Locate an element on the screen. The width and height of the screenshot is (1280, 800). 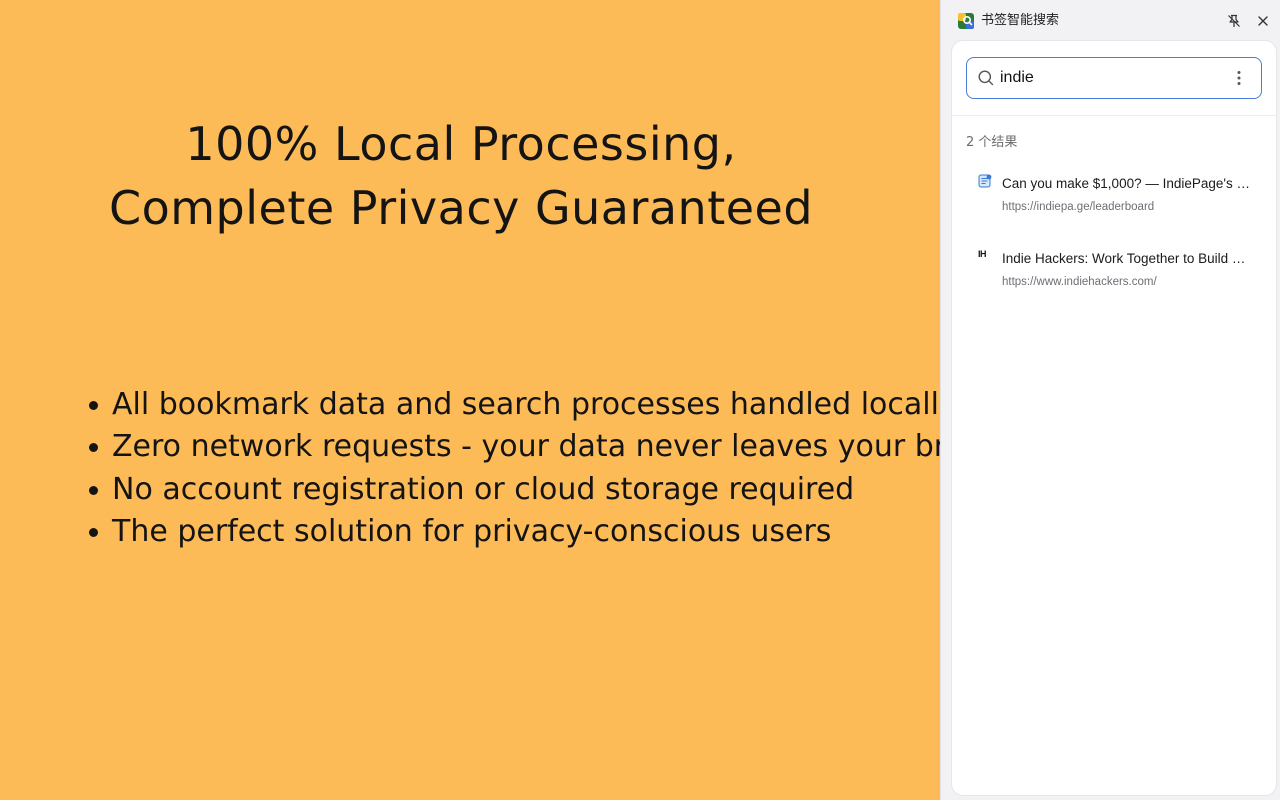
panel-header: 书签智能搜索 is located at coordinates (1110, 20).